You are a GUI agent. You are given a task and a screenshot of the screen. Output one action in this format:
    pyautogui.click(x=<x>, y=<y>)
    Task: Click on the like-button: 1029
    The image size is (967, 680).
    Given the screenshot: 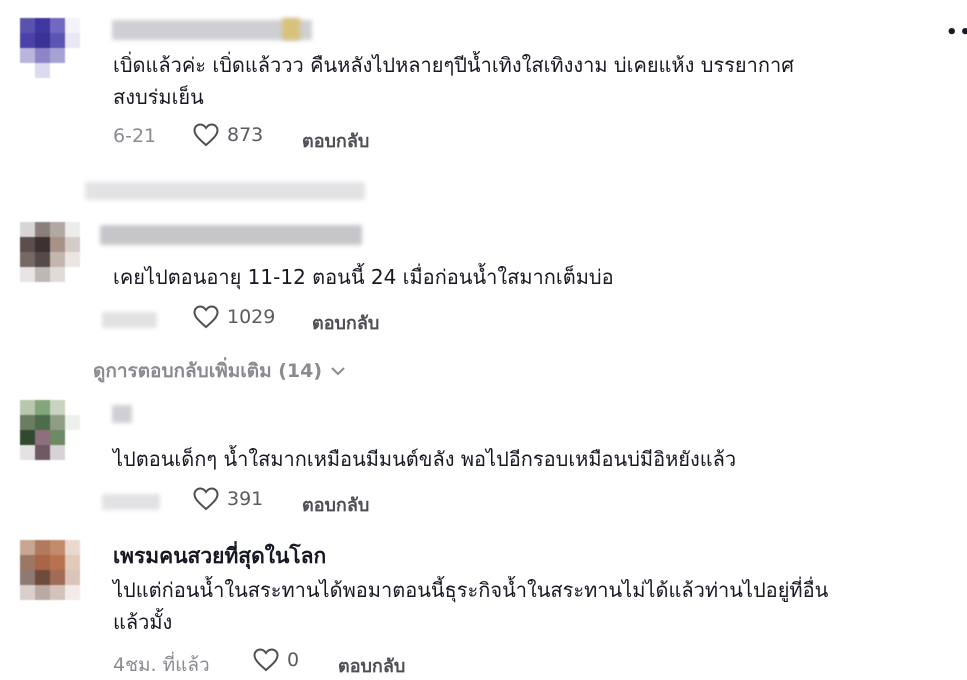 What is the action you would take?
    pyautogui.click(x=234, y=317)
    